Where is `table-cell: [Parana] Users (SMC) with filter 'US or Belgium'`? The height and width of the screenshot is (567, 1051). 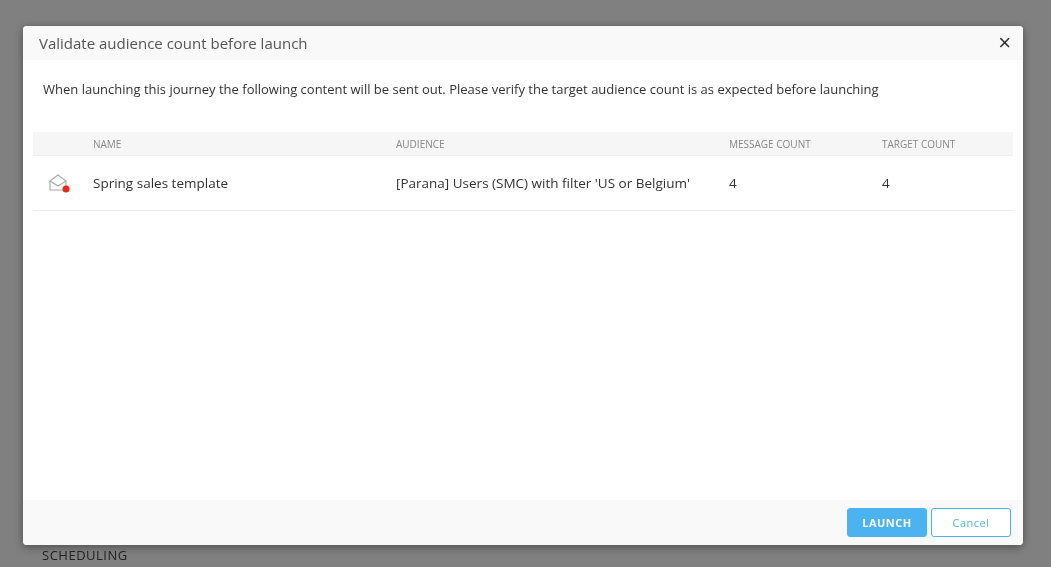 table-cell: [Parana] Users (SMC) with filter 'US or Belgium' is located at coordinates (543, 183).